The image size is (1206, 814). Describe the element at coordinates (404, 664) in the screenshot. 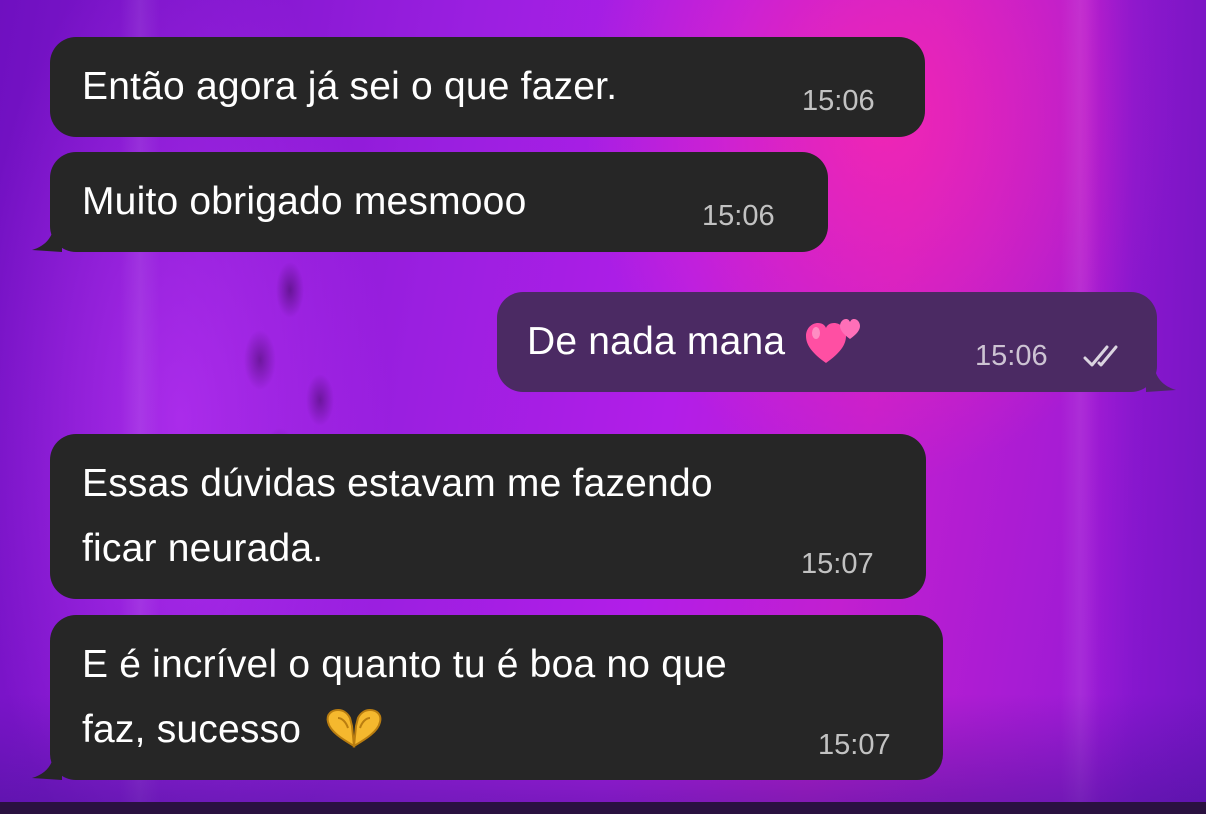

I see `message-text-line: E é incrível o quanto tu é boa no que` at that location.